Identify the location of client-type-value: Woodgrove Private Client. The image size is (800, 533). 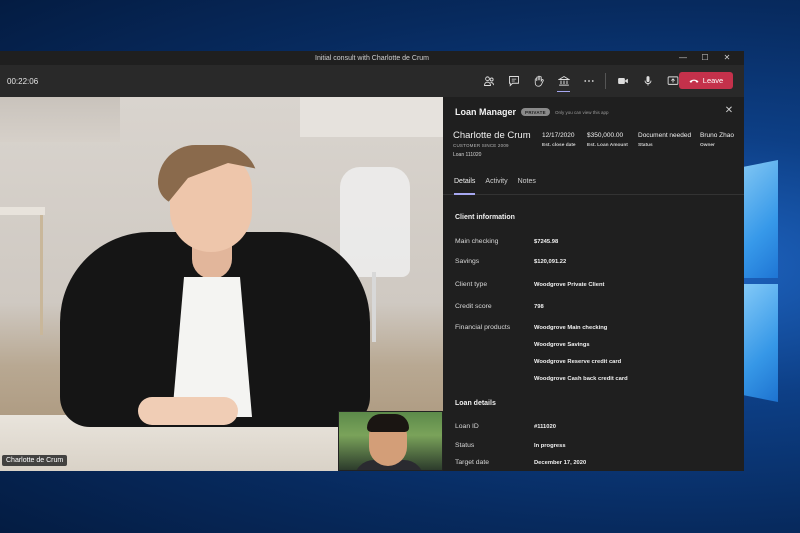
(569, 285).